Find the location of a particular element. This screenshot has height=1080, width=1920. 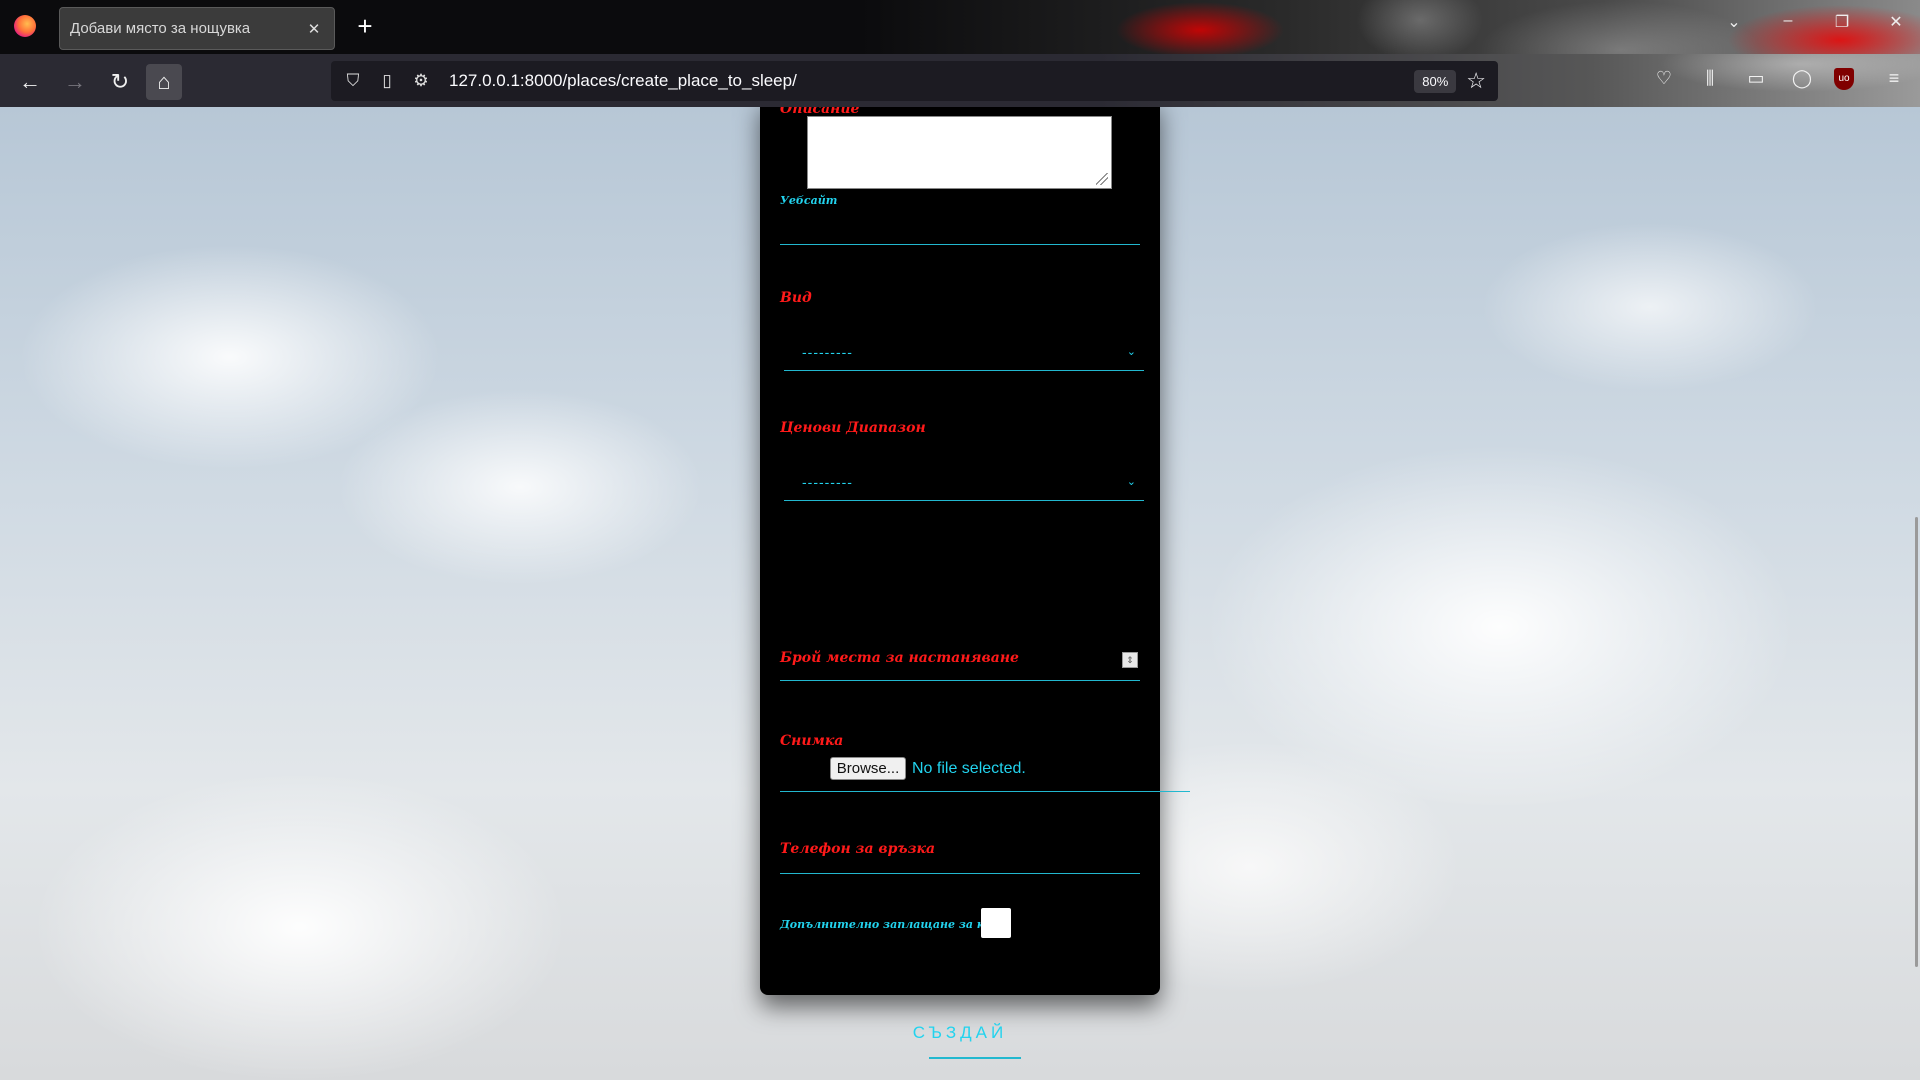

phone-label: Телефон за връзка is located at coordinates (858, 849).